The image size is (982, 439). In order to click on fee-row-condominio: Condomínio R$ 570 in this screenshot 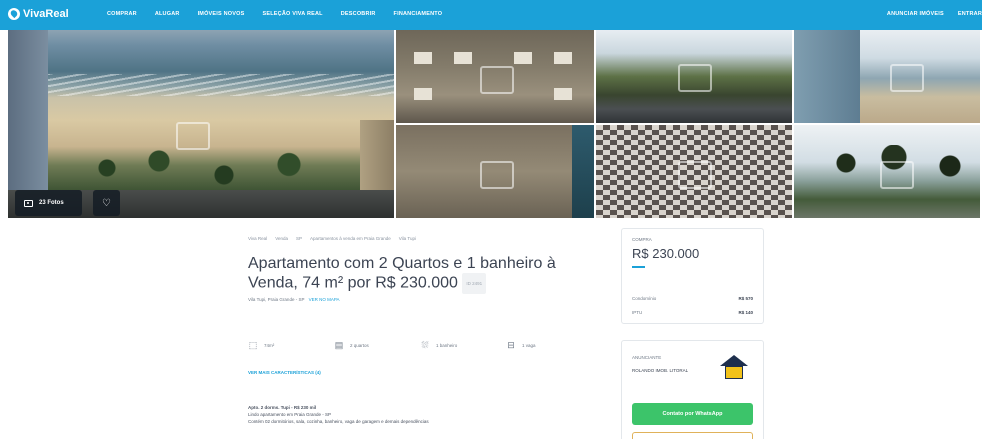, I will do `click(692, 298)`.